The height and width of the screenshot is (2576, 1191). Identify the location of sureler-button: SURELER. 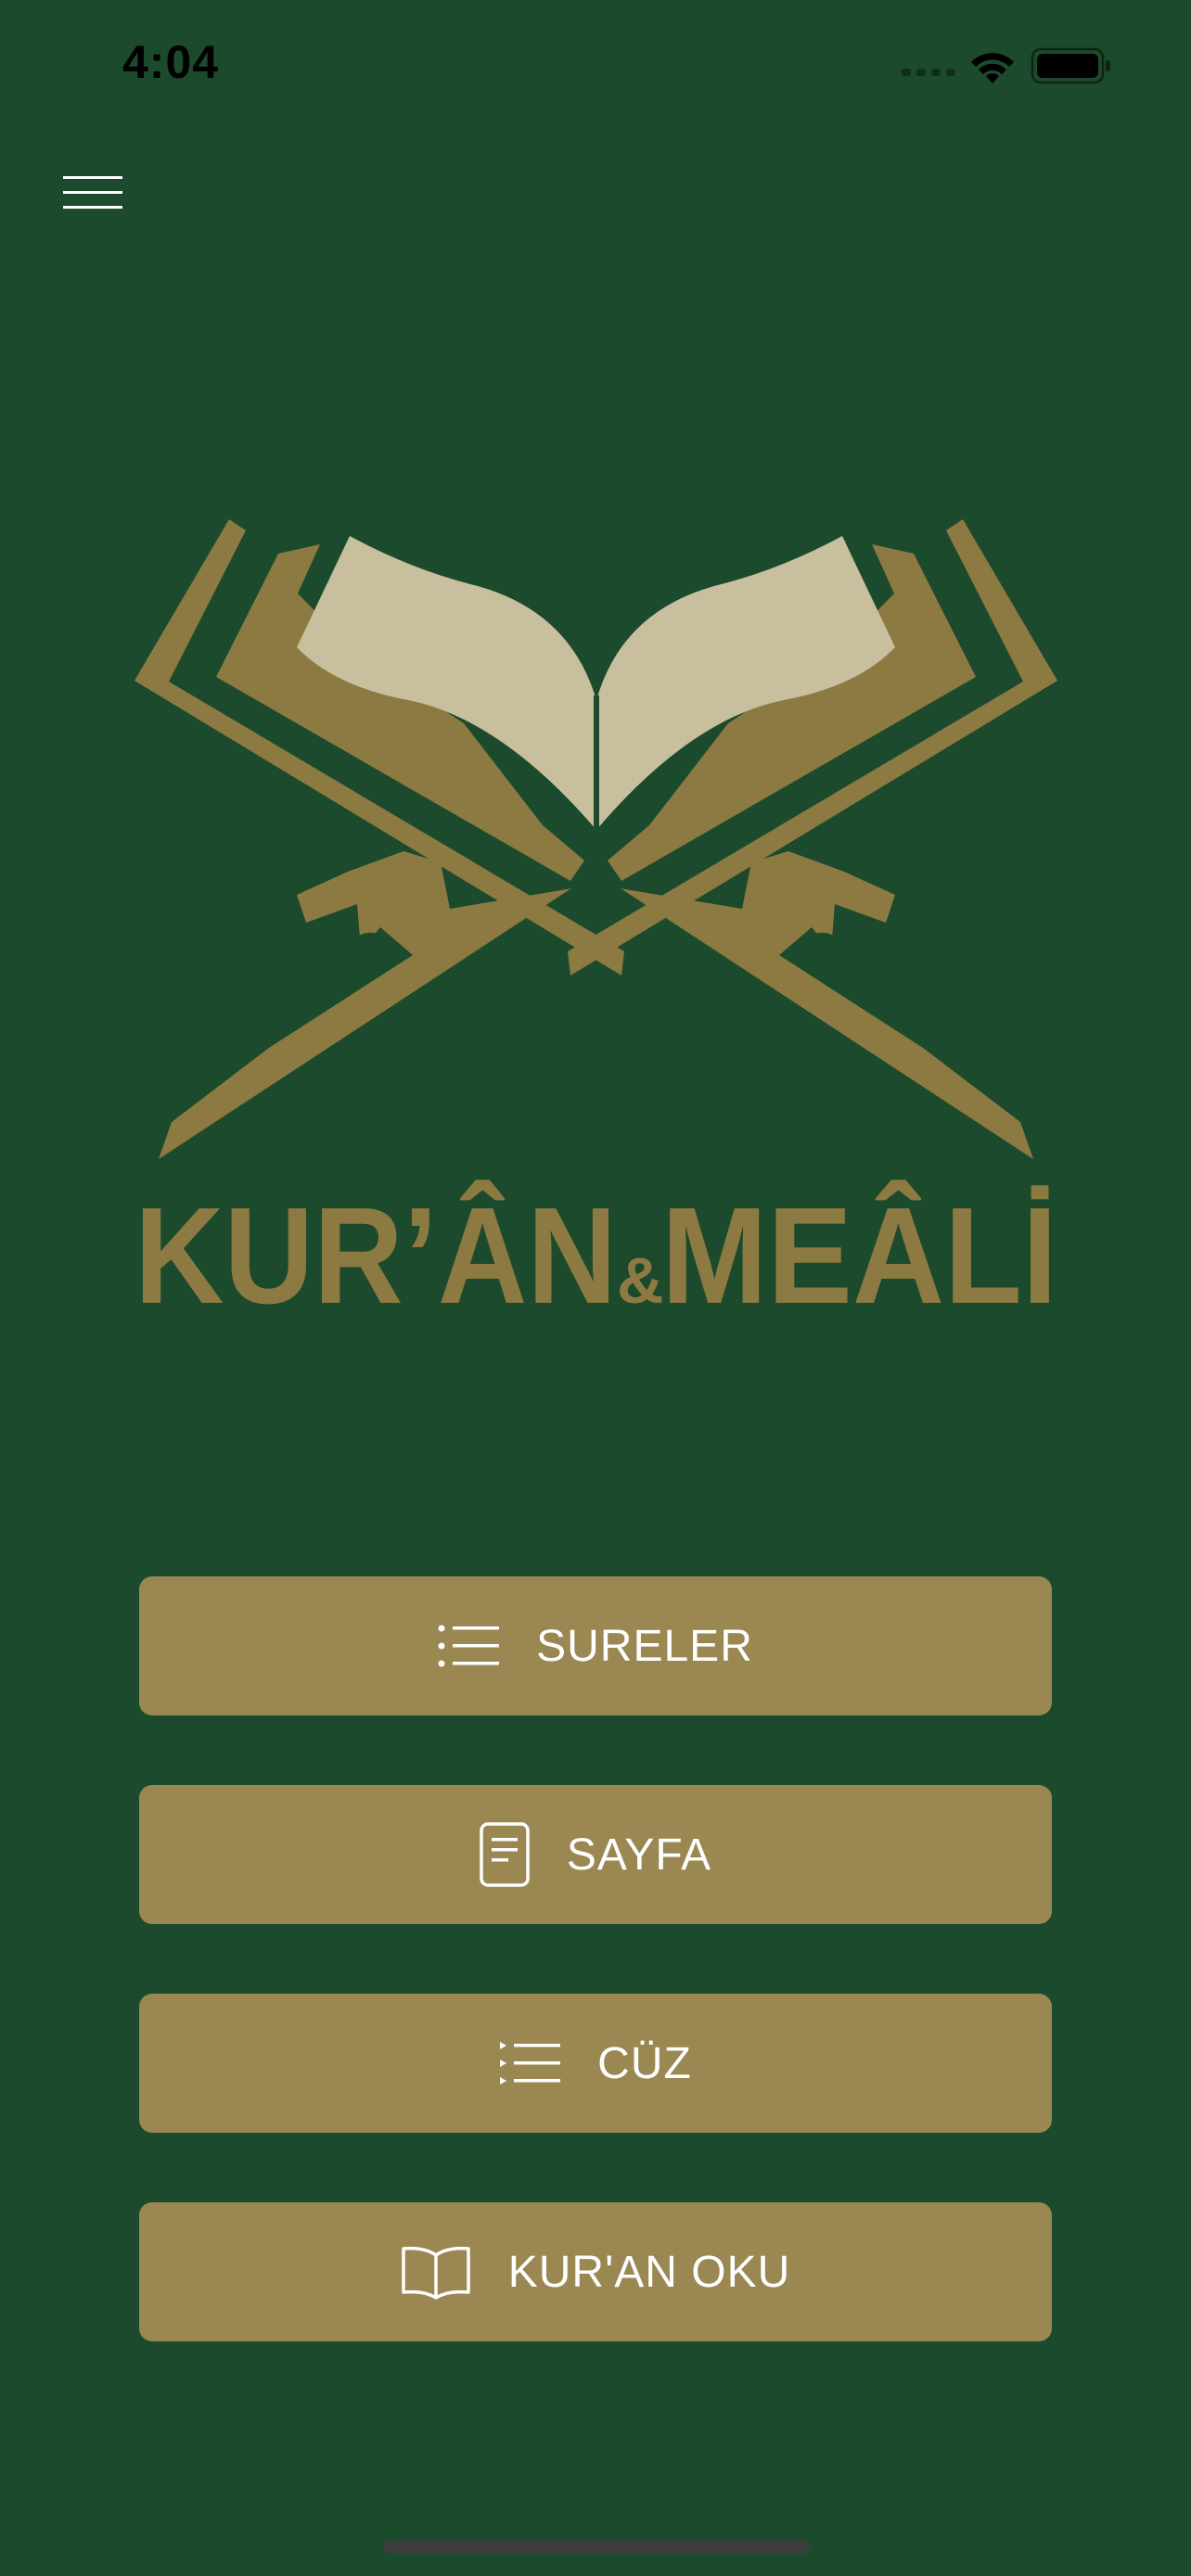
(595, 1645).